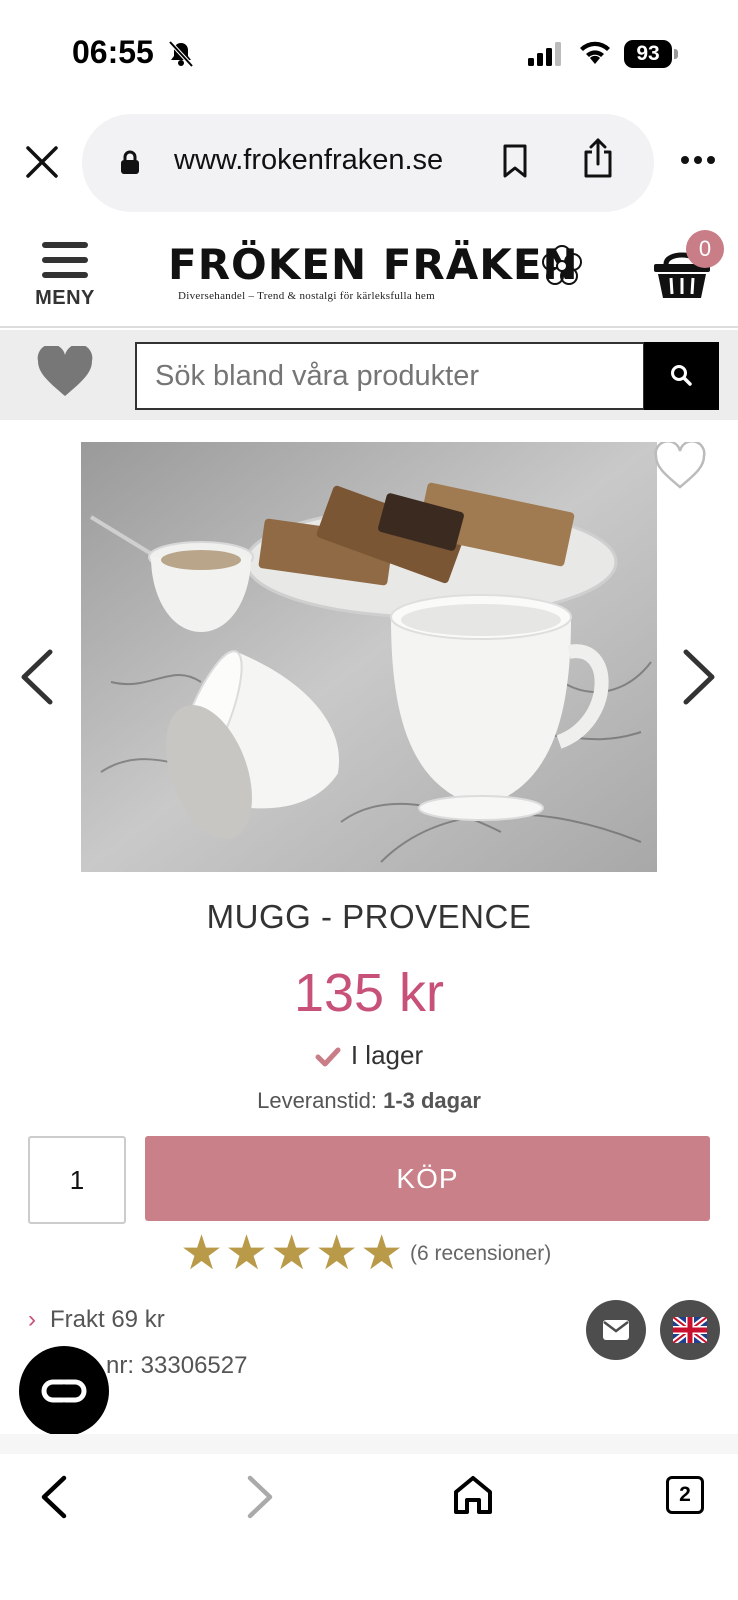 The height and width of the screenshot is (1600, 738). What do you see at coordinates (42, 162) in the screenshot?
I see `close-icon` at bounding box center [42, 162].